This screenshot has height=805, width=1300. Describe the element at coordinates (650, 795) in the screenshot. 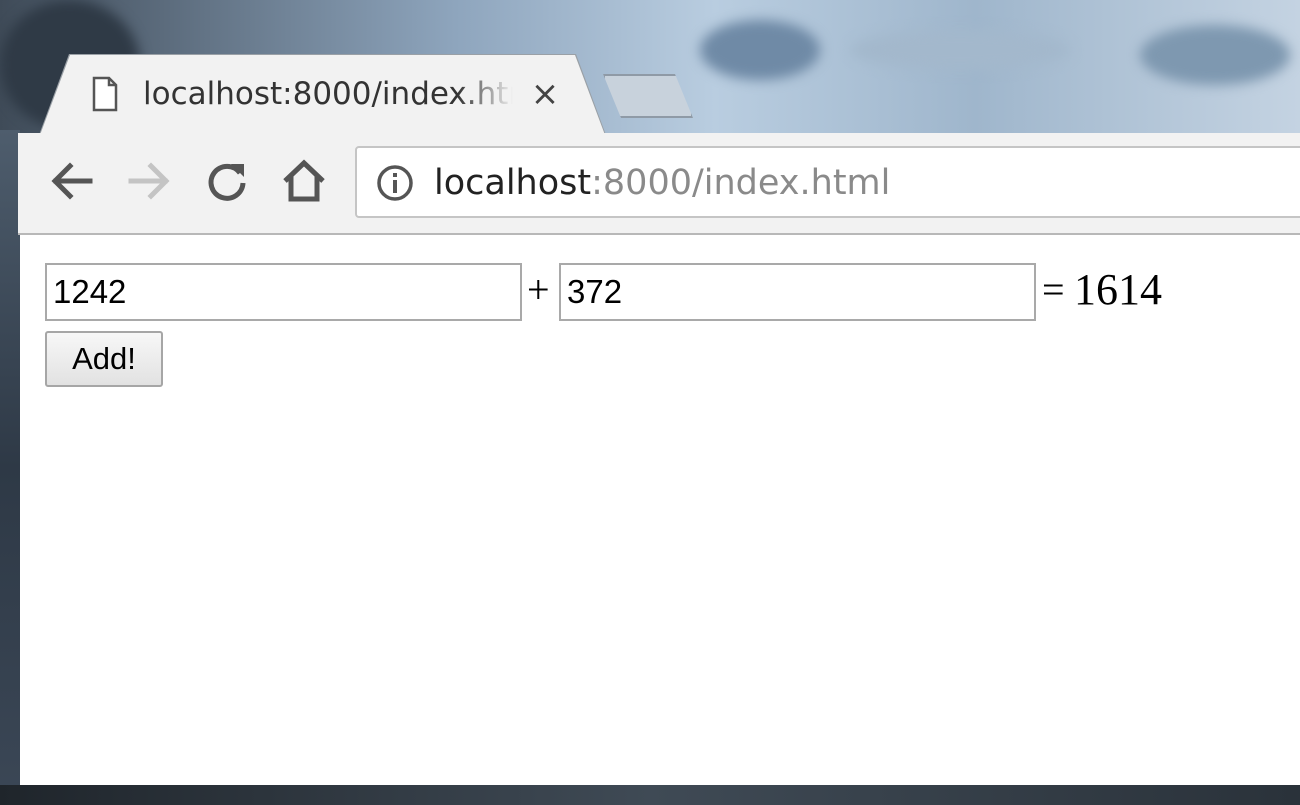

I see `window-frame-bottom` at that location.